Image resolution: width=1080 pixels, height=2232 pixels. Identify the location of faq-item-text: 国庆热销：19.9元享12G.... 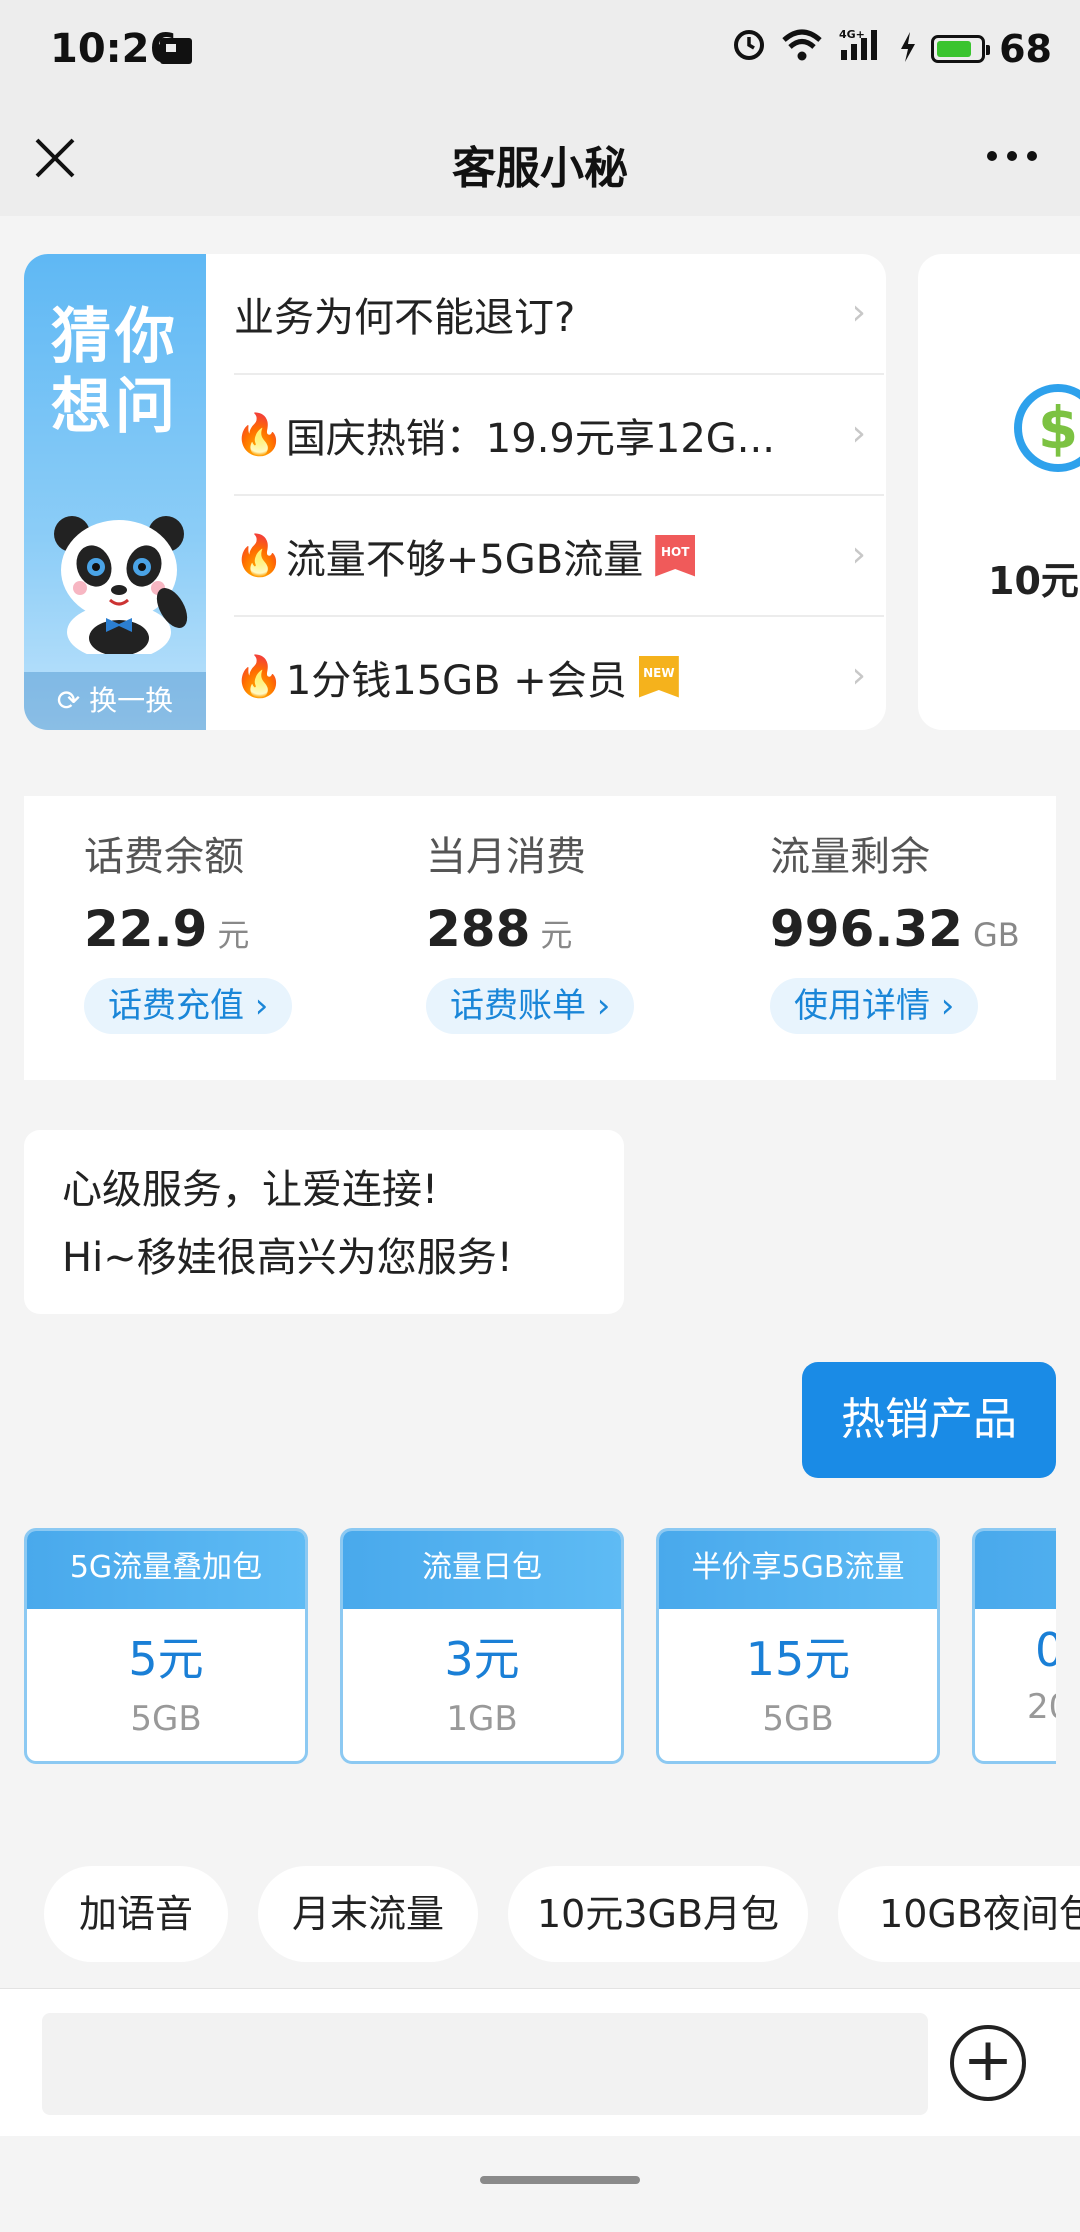
(530, 438).